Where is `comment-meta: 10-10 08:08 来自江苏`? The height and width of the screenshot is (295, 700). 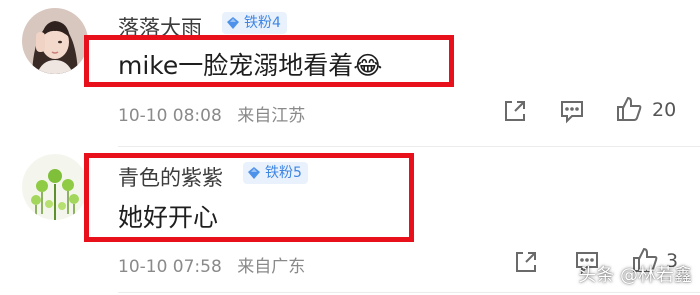
comment-meta: 10-10 08:08 来自江苏 is located at coordinates (216, 113).